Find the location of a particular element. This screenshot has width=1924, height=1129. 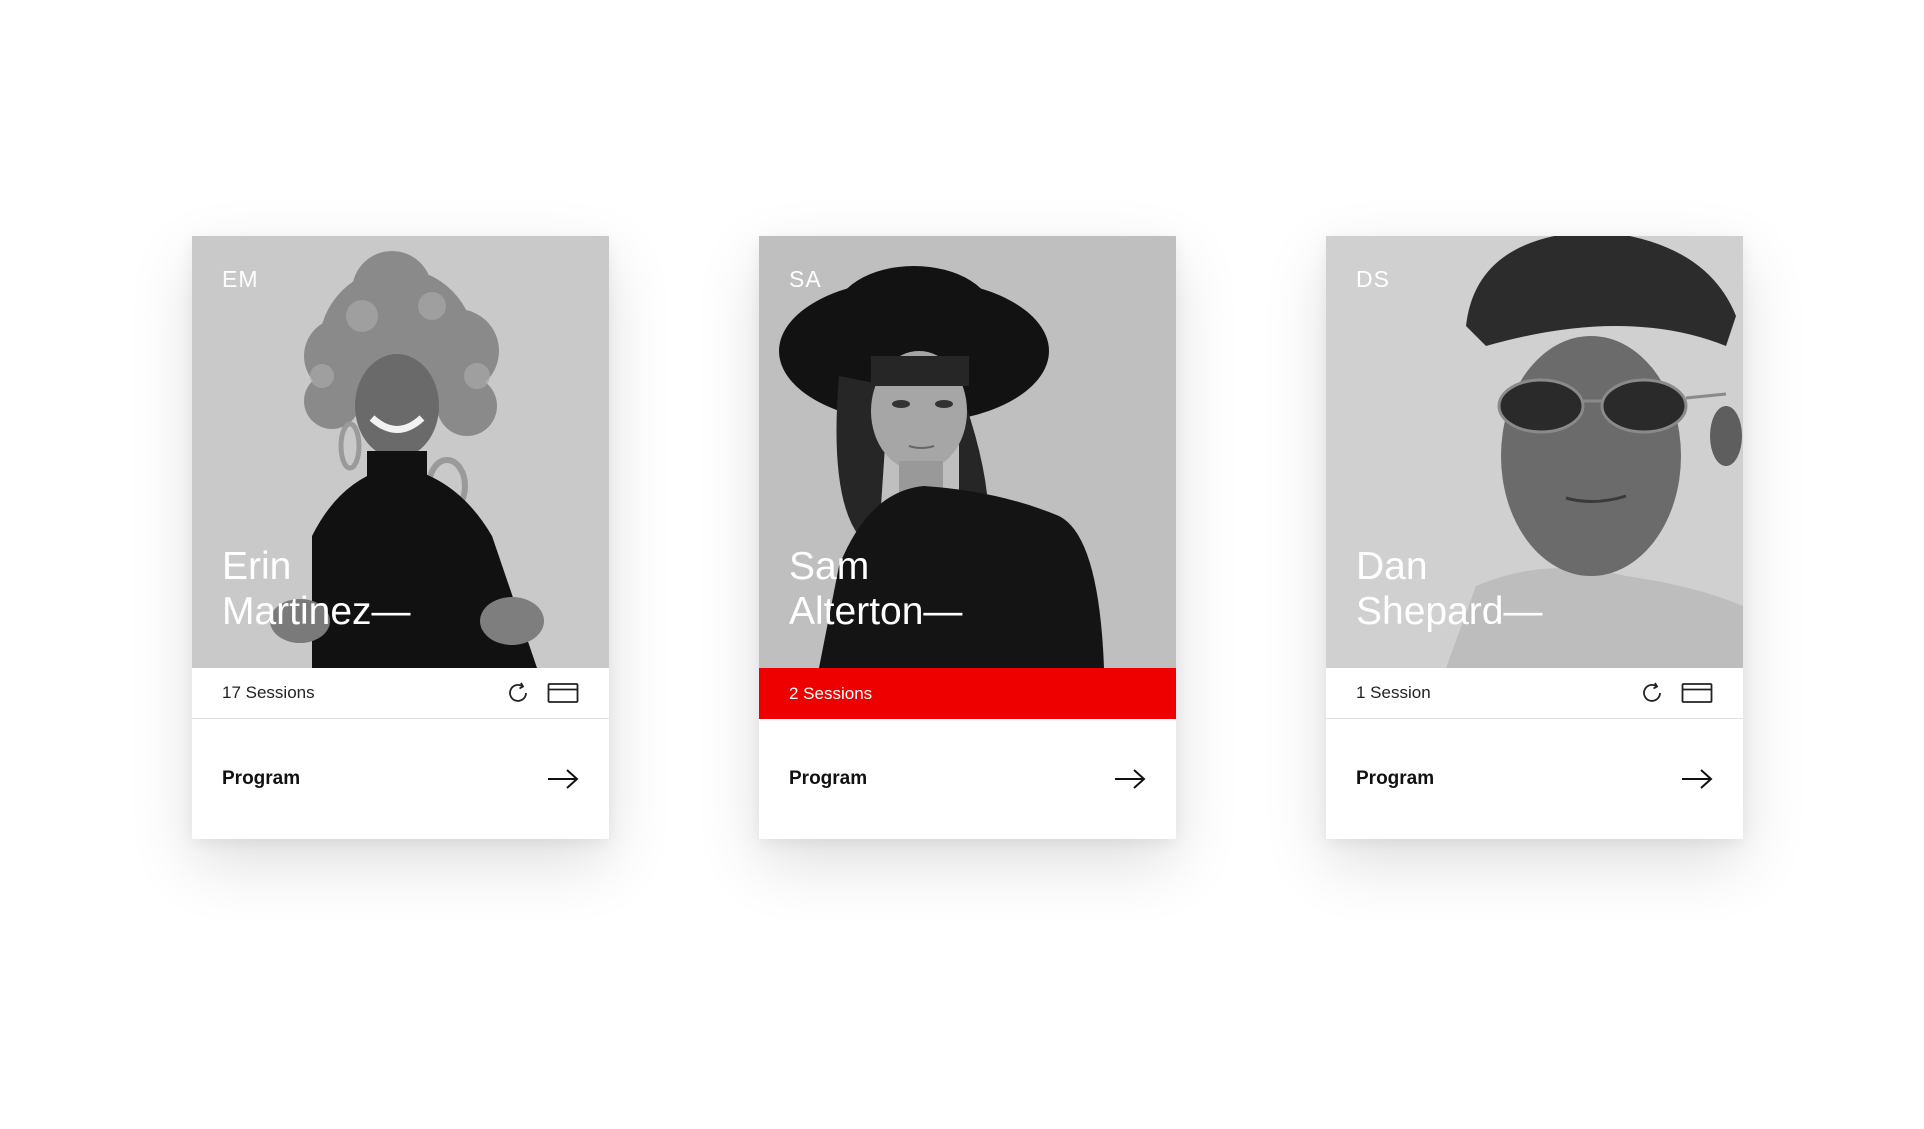

last-name: Alterton— is located at coordinates (876, 611).